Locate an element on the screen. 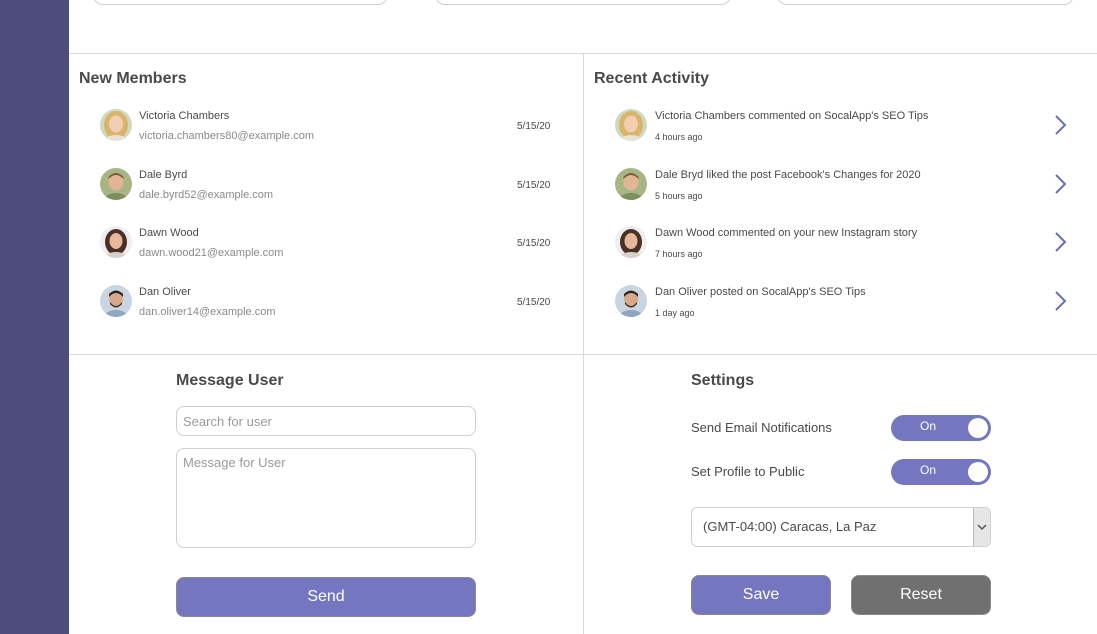  new-members-title: New Members is located at coordinates (133, 78).